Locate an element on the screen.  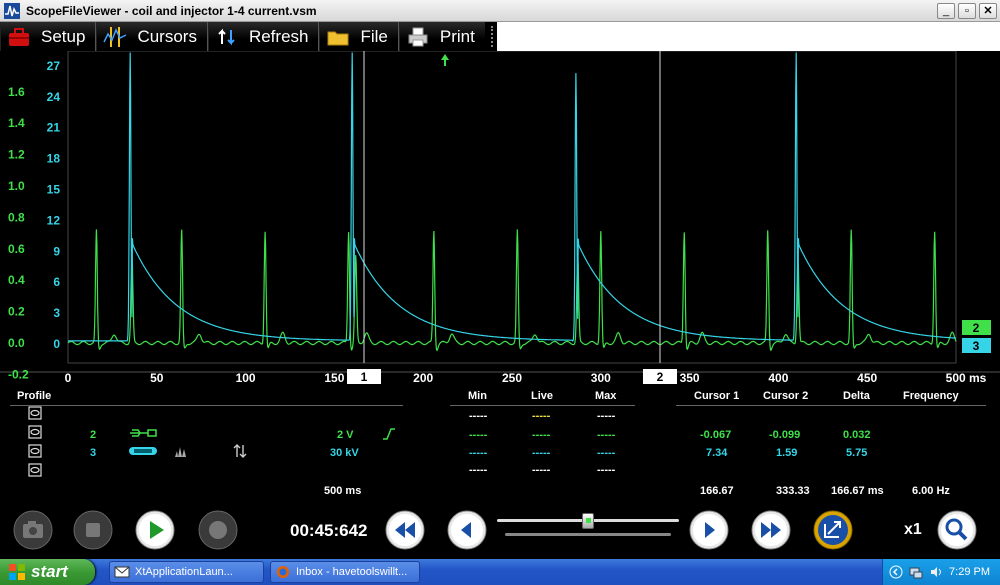
x-tick-label: 400 is located at coordinates (778, 378).